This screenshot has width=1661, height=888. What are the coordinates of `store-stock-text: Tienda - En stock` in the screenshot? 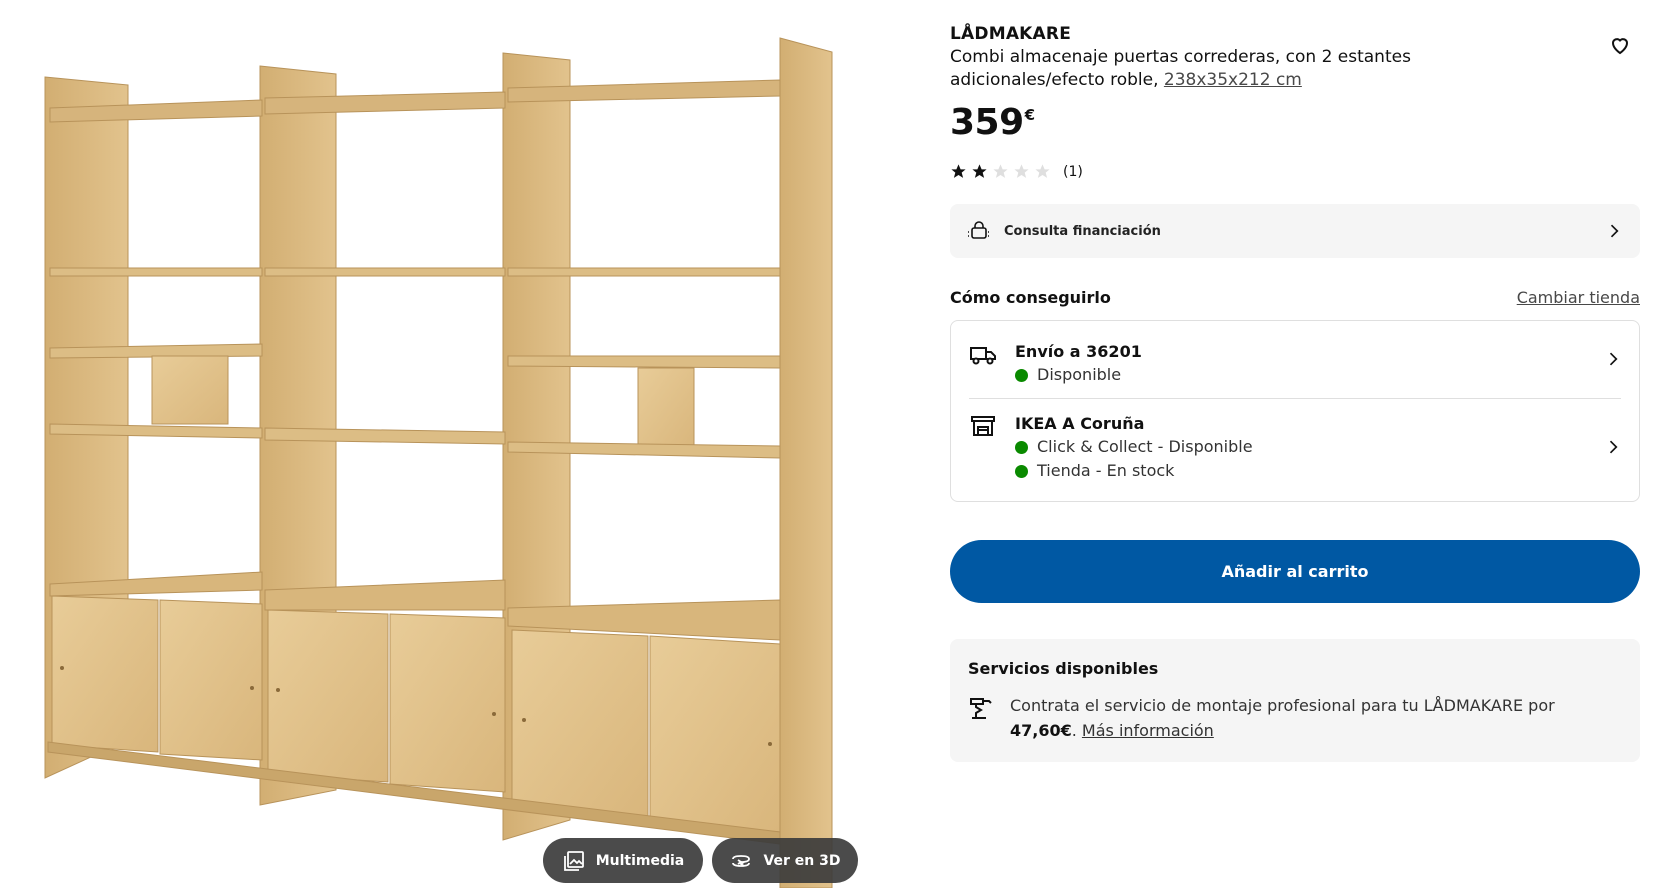 It's located at (1106, 470).